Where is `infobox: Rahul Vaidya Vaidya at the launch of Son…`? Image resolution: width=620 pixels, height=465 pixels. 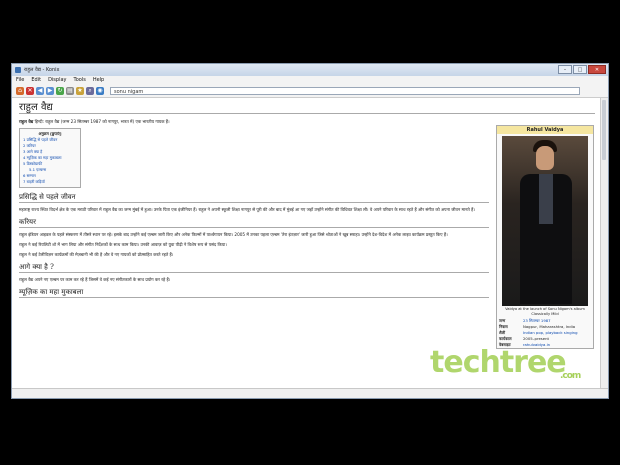
infobox: Rahul Vaidya Vaidya at the launch of Son… is located at coordinates (545, 237).